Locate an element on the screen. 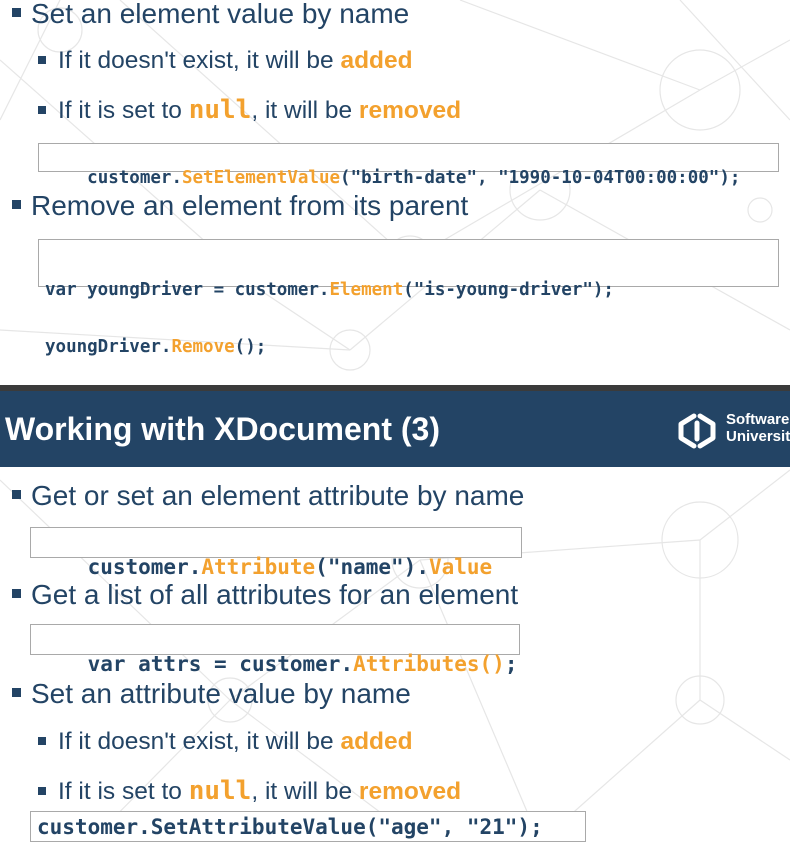  bullet-remove-element: Remove an element from its parent is located at coordinates (240, 206).